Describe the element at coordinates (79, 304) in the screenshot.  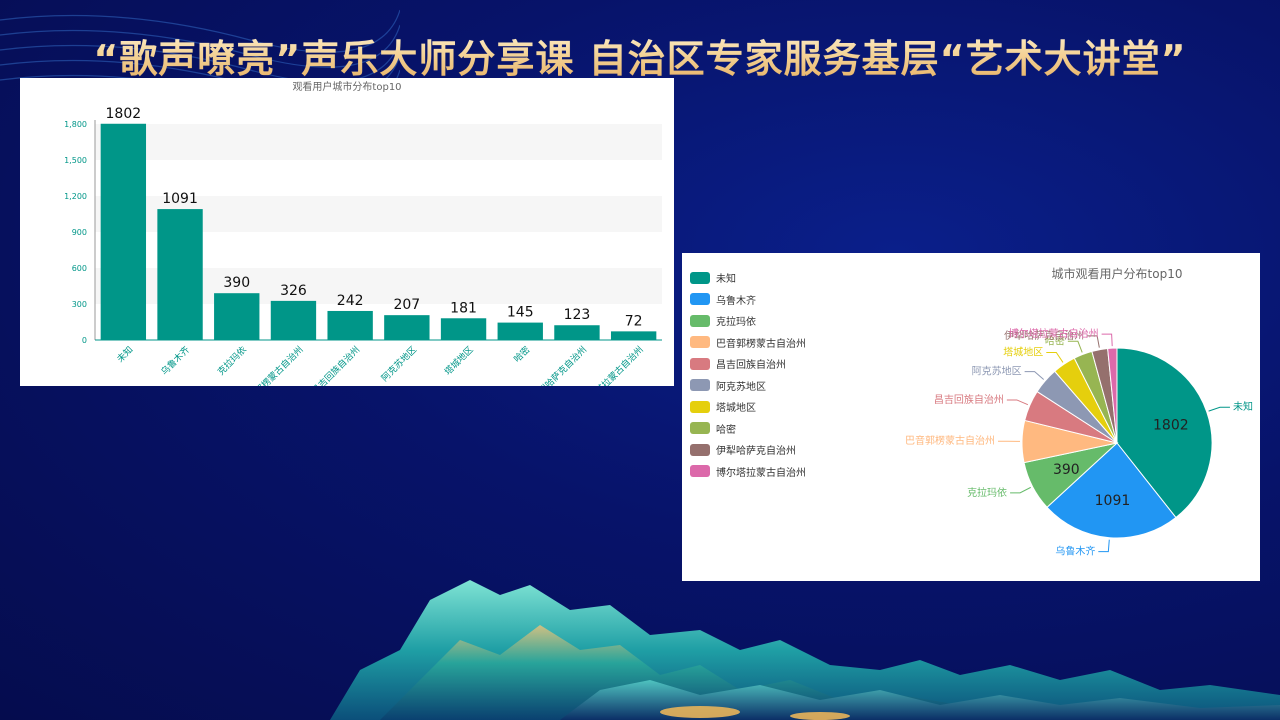
I see `y-tick-label: 300` at that location.